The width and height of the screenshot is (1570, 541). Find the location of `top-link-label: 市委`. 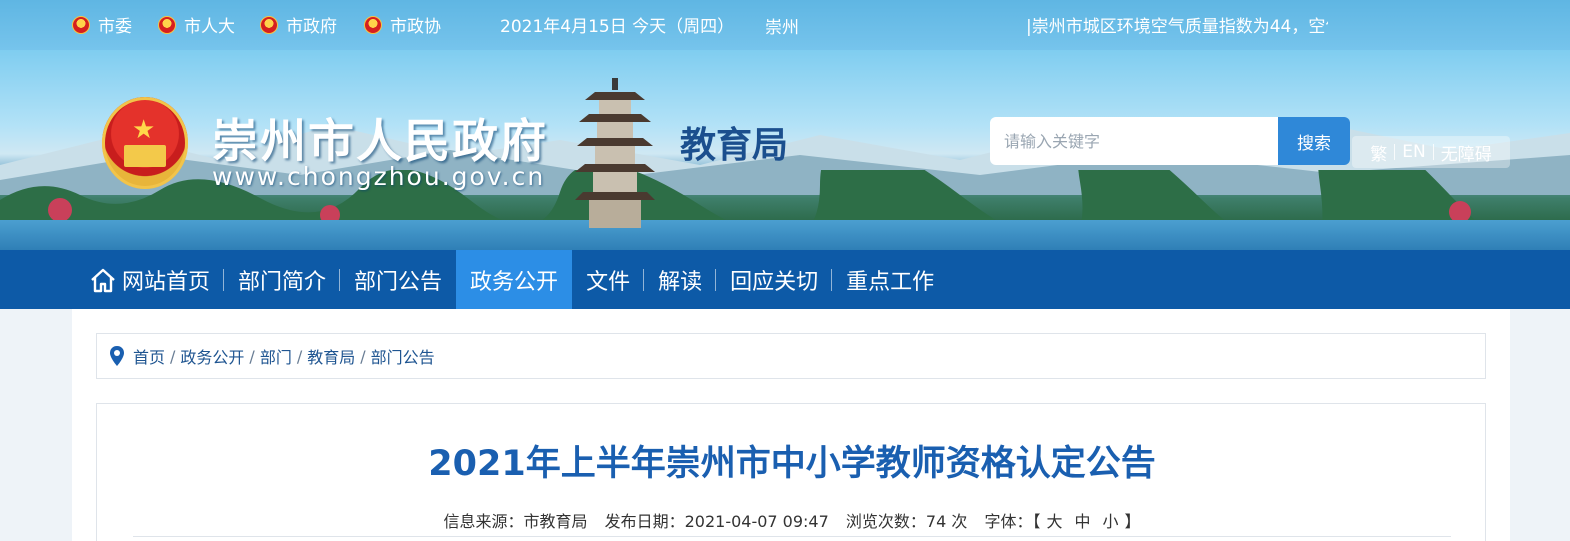

top-link-label: 市委 is located at coordinates (115, 27).